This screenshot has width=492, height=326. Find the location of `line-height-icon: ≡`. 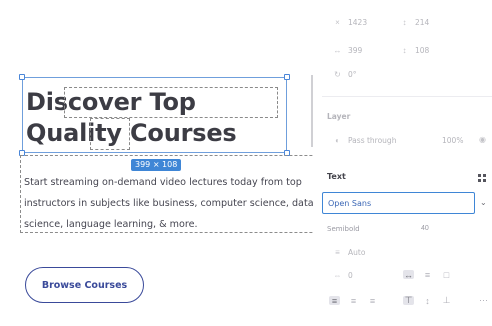

line-height-icon: ≡ is located at coordinates (337, 252).